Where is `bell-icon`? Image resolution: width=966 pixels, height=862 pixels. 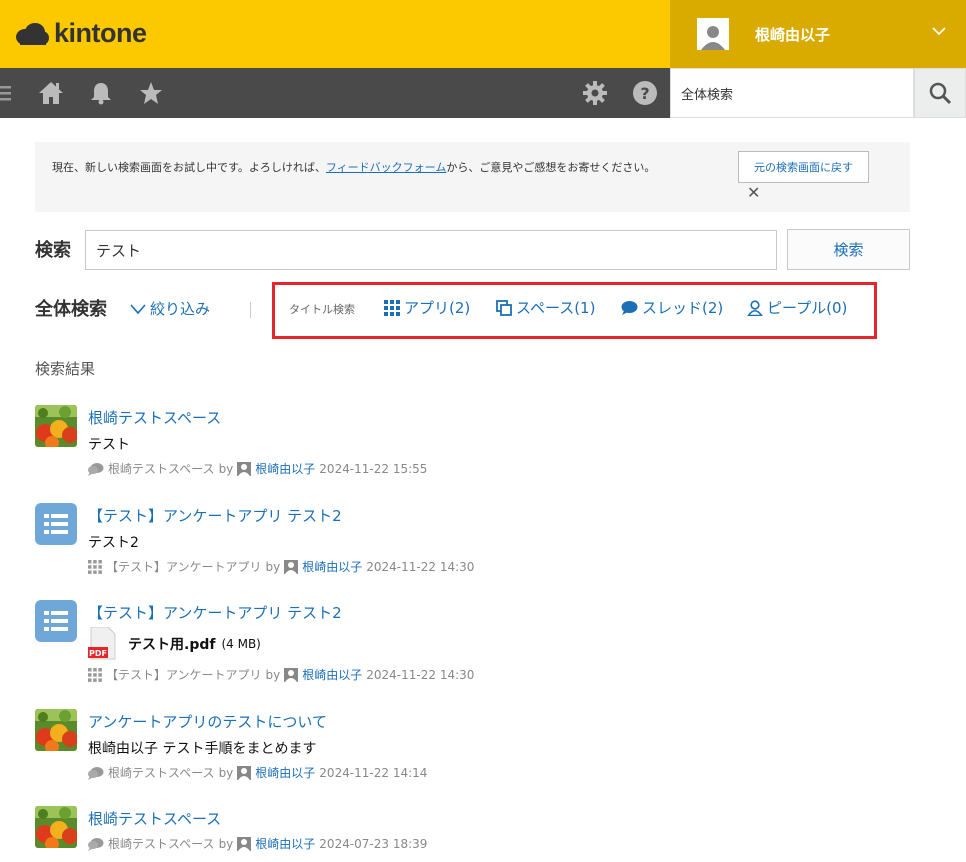 bell-icon is located at coordinates (101, 93).